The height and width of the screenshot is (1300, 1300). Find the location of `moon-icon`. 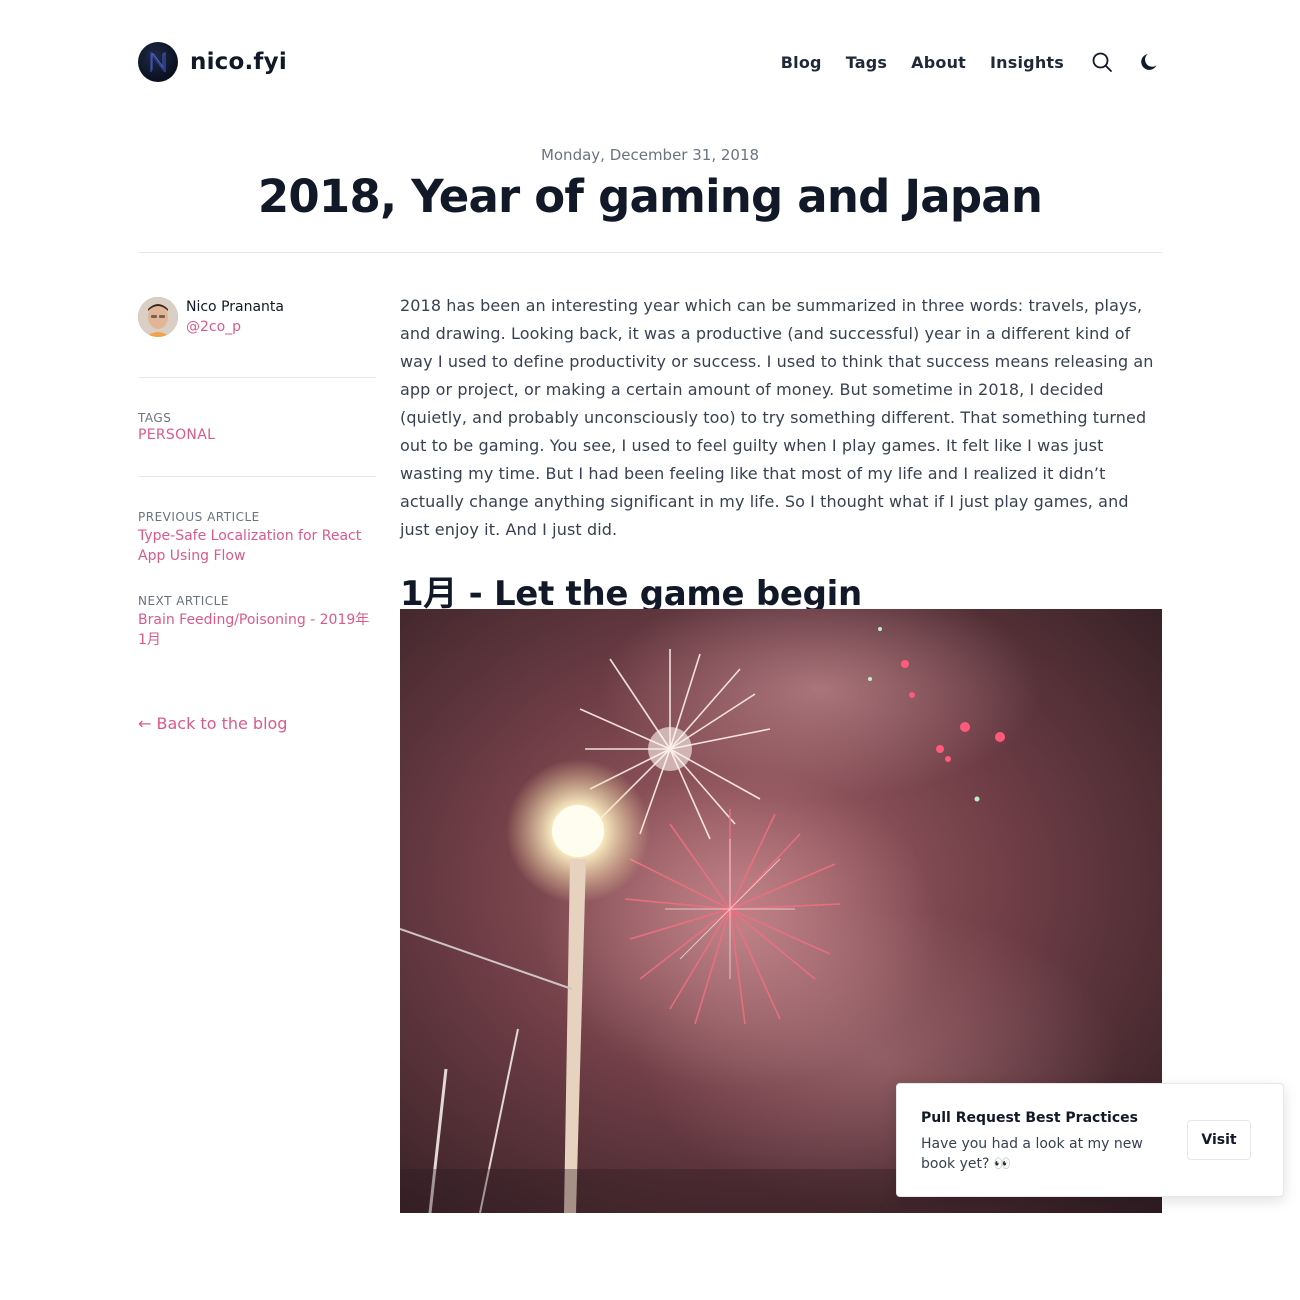

moon-icon is located at coordinates (1150, 62).